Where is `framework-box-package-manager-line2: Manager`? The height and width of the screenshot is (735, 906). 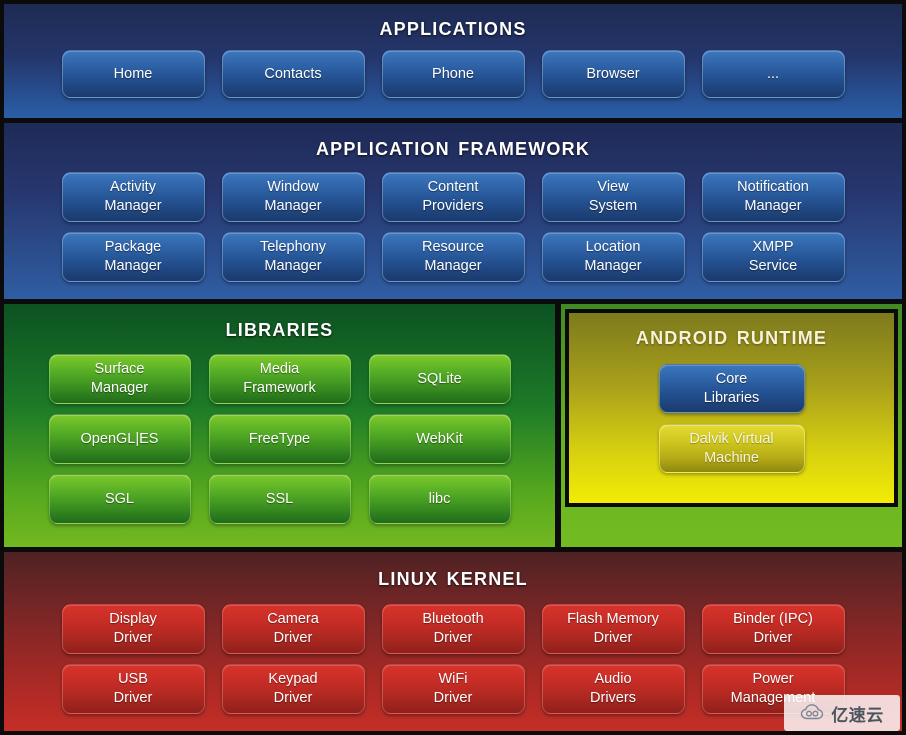 framework-box-package-manager-line2: Manager is located at coordinates (133, 266).